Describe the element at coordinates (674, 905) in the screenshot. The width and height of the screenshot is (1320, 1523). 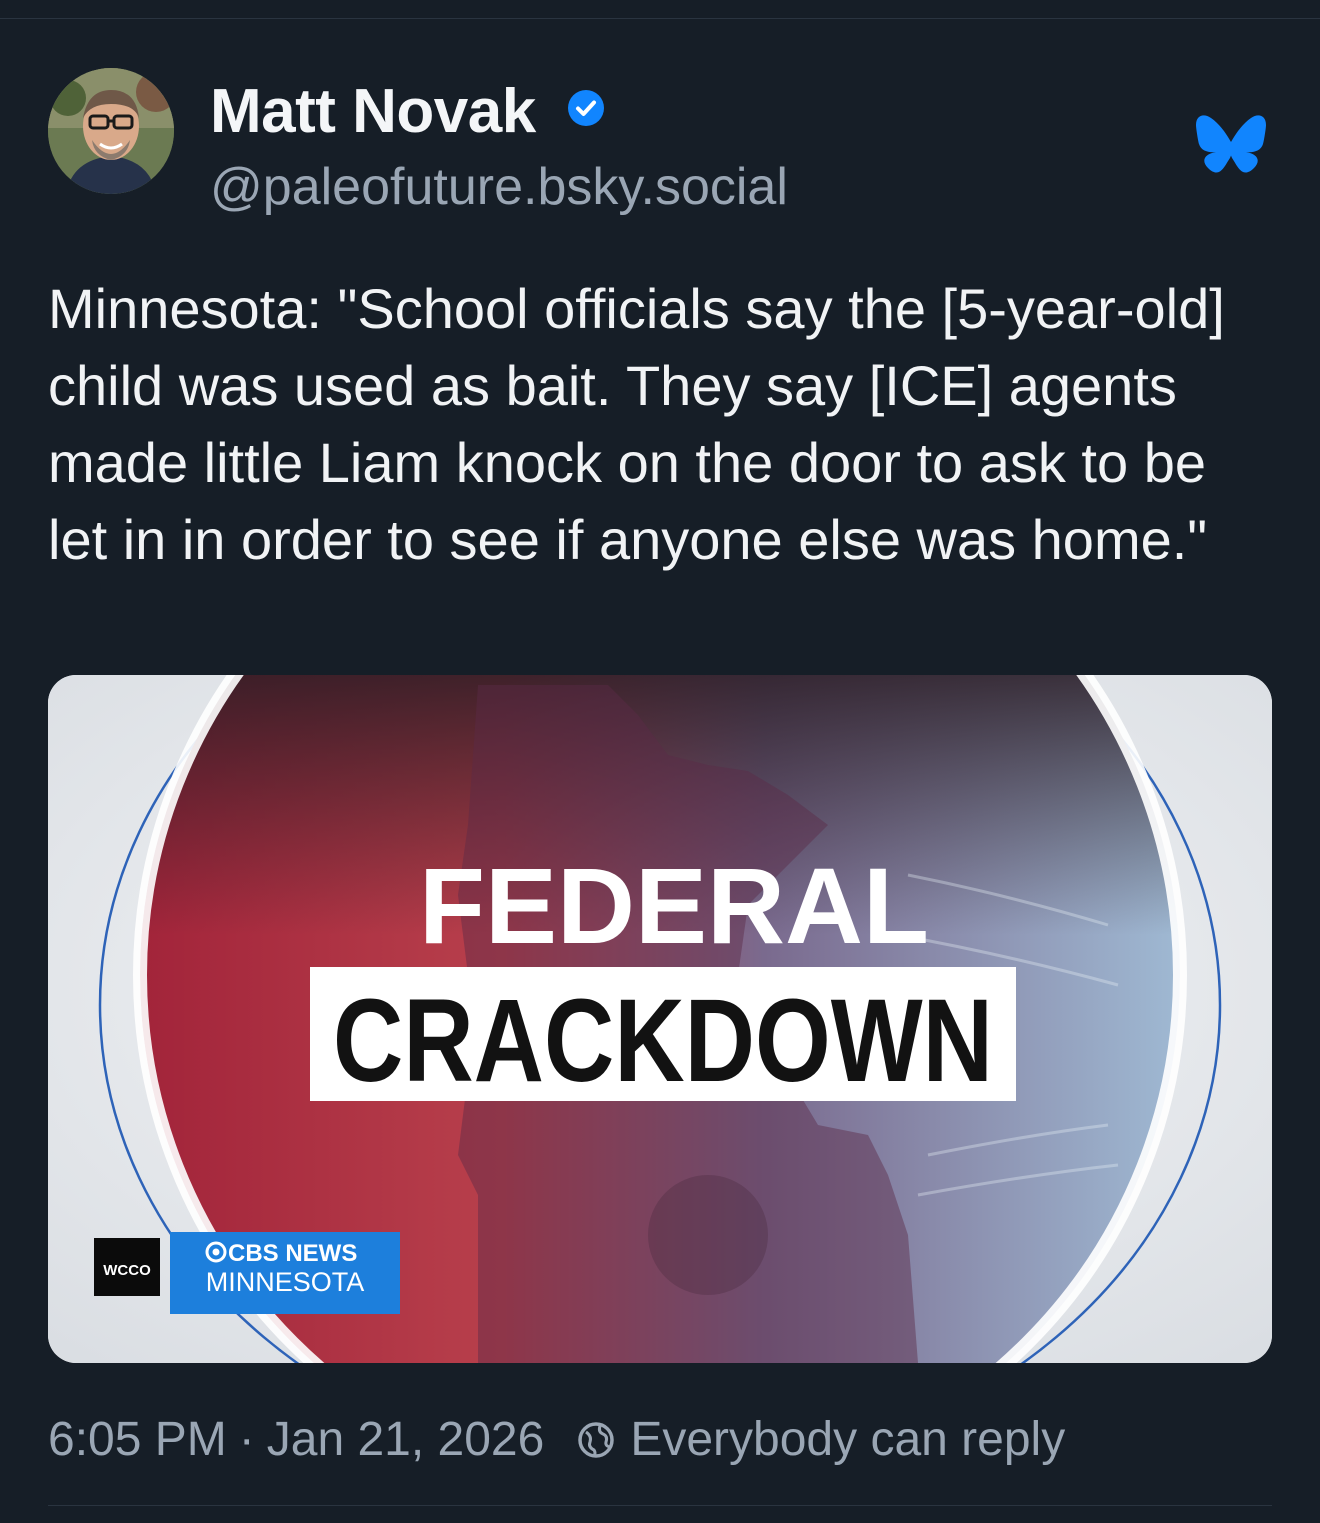
I see `headline-line1: FEDERAL` at that location.